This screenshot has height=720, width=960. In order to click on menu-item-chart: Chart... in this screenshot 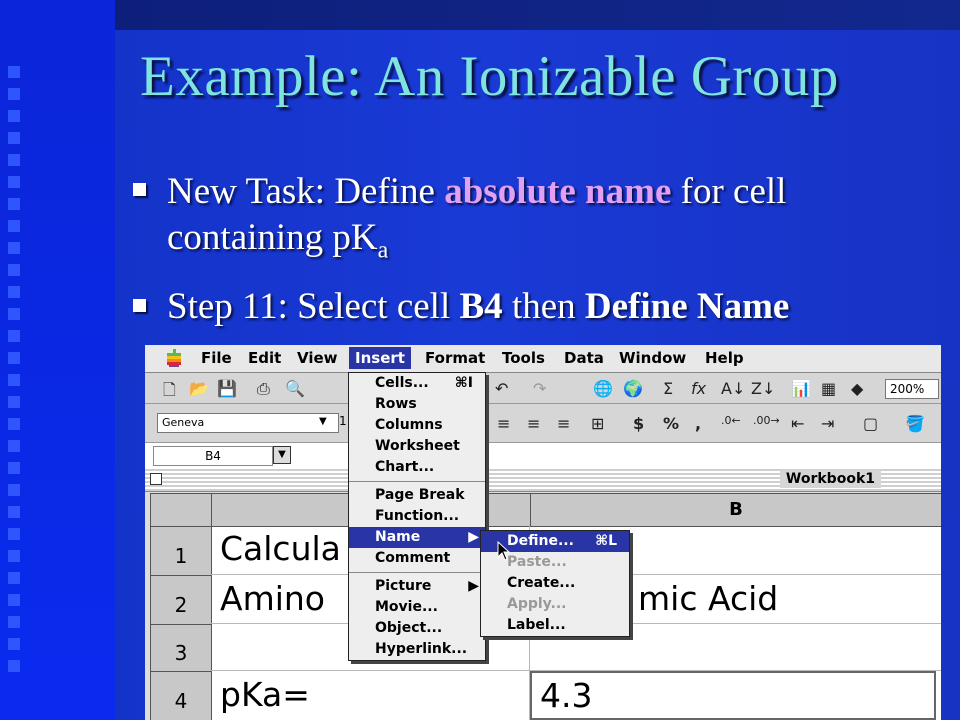, I will do `click(417, 467)`.